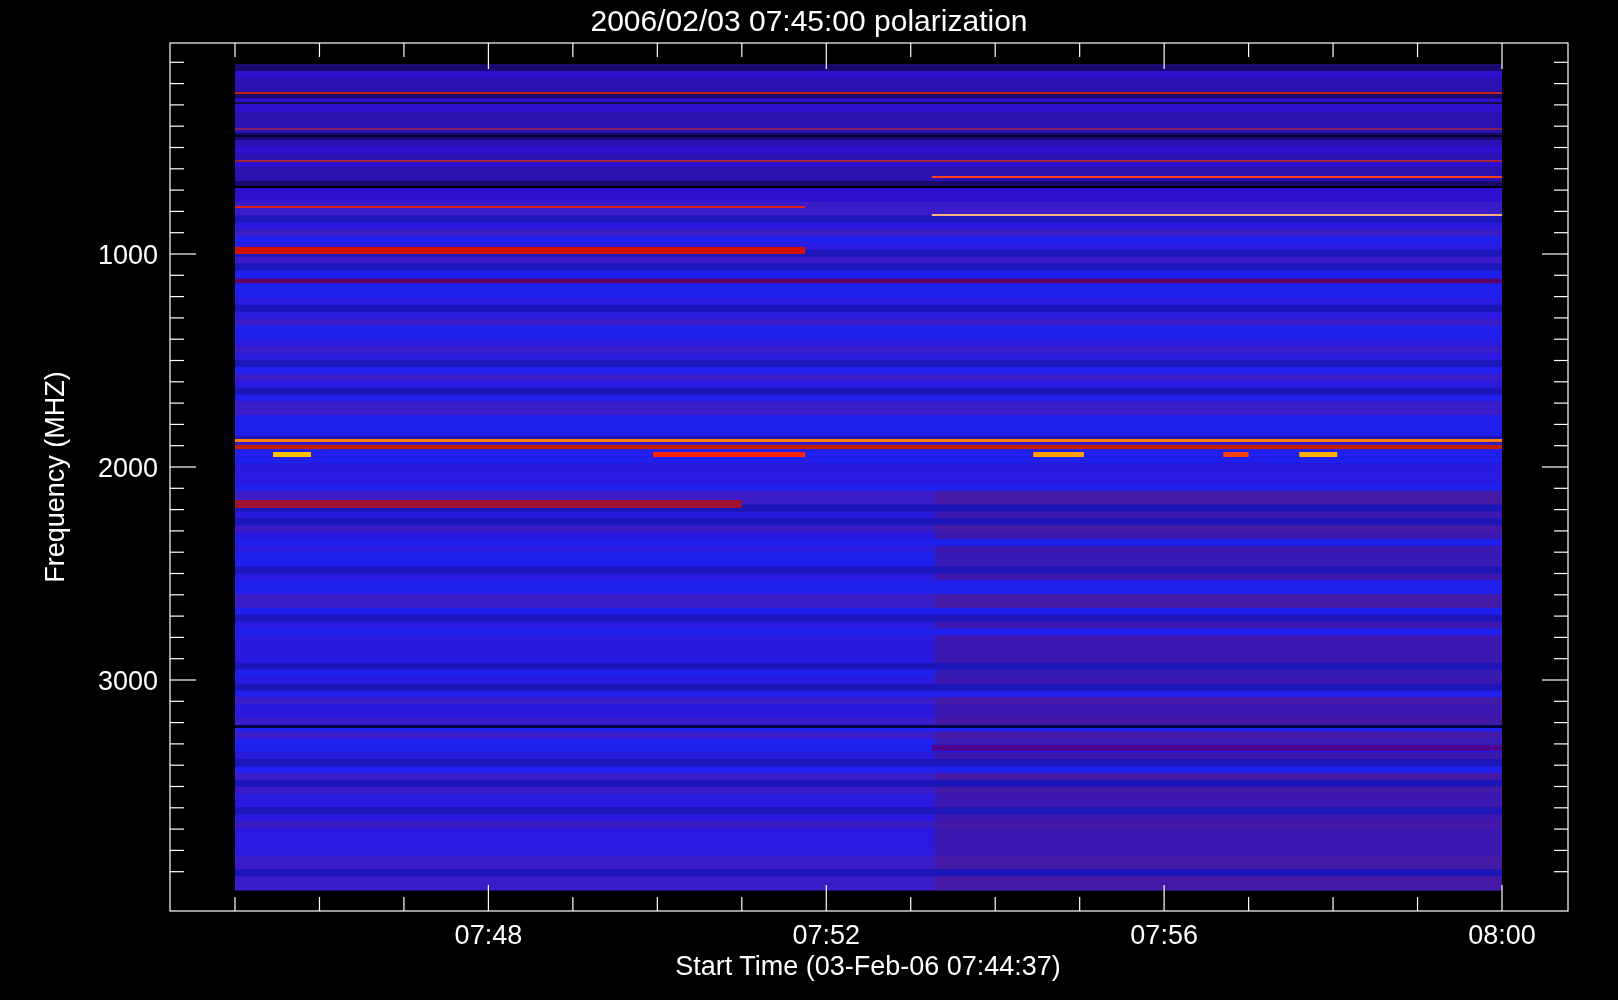  Describe the element at coordinates (127, 468) in the screenshot. I see `y-tick-label: 2000` at that location.